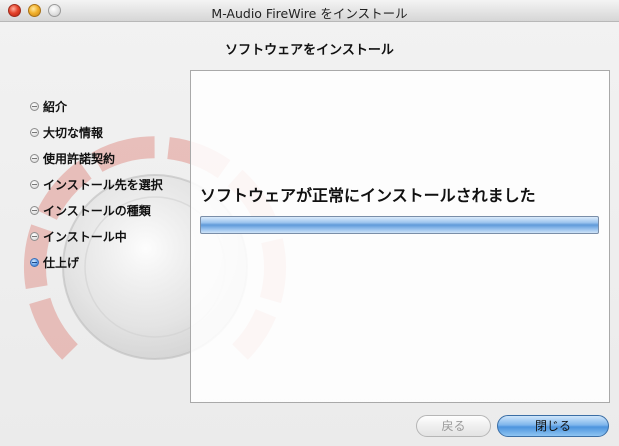 The width and height of the screenshot is (619, 446). I want to click on close-button: 閉じる, so click(553, 426).